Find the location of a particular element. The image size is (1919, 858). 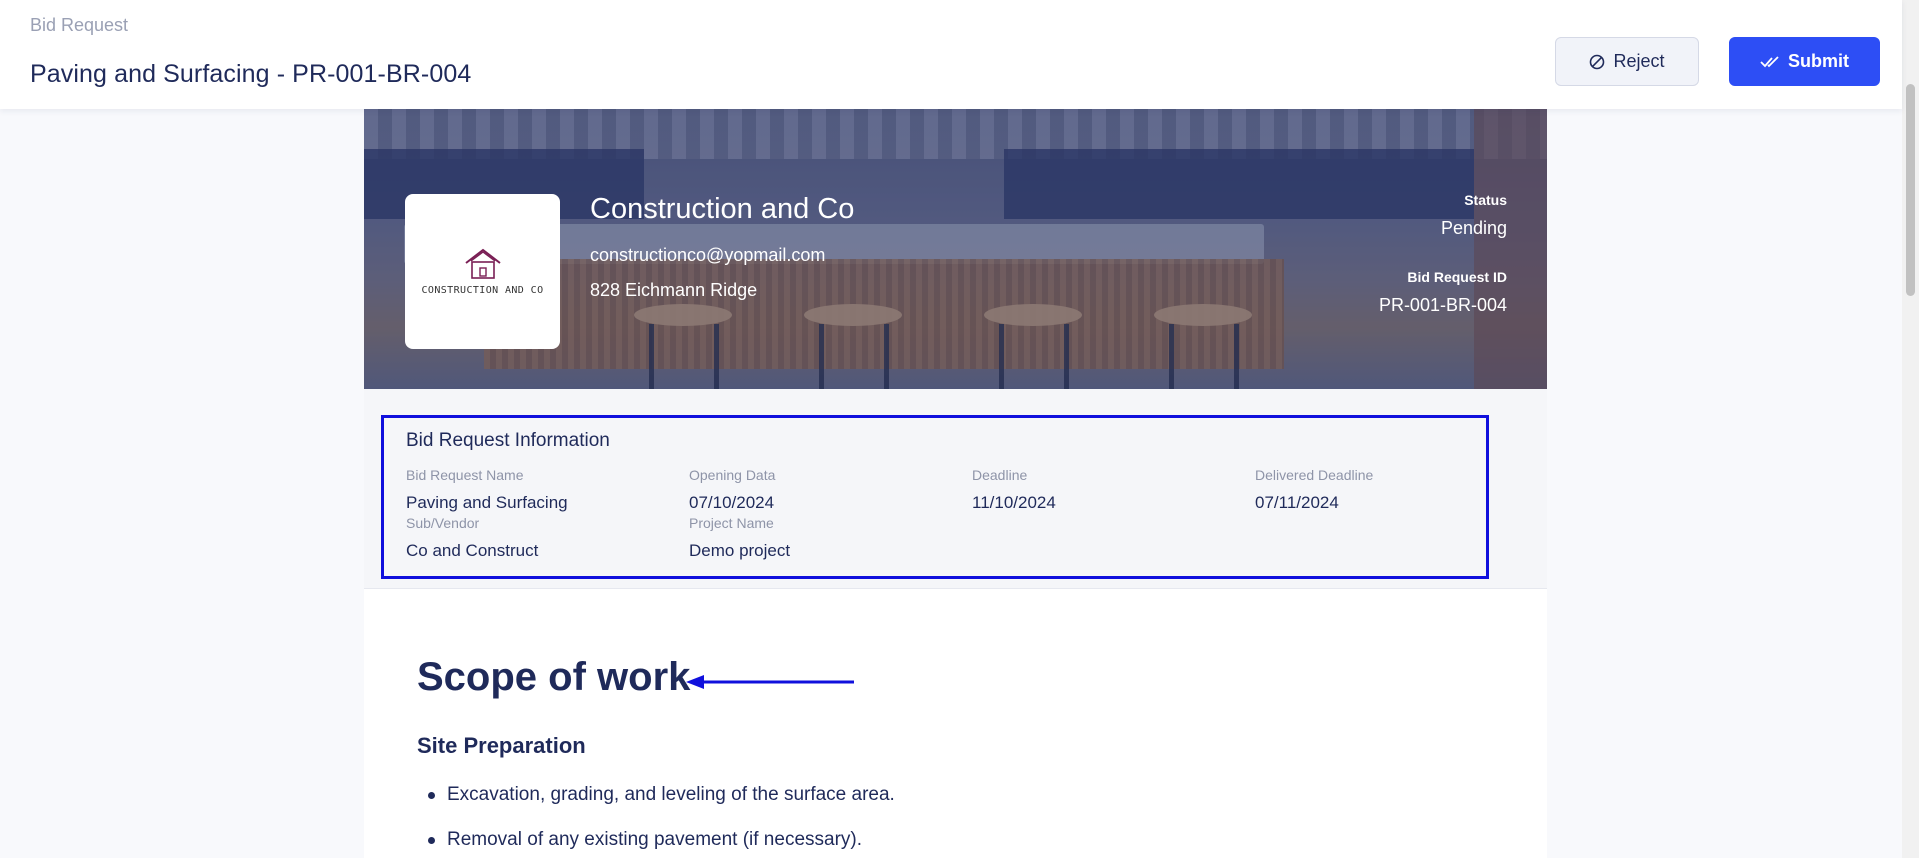

field-label: Sub/Vendor is located at coordinates (443, 523).